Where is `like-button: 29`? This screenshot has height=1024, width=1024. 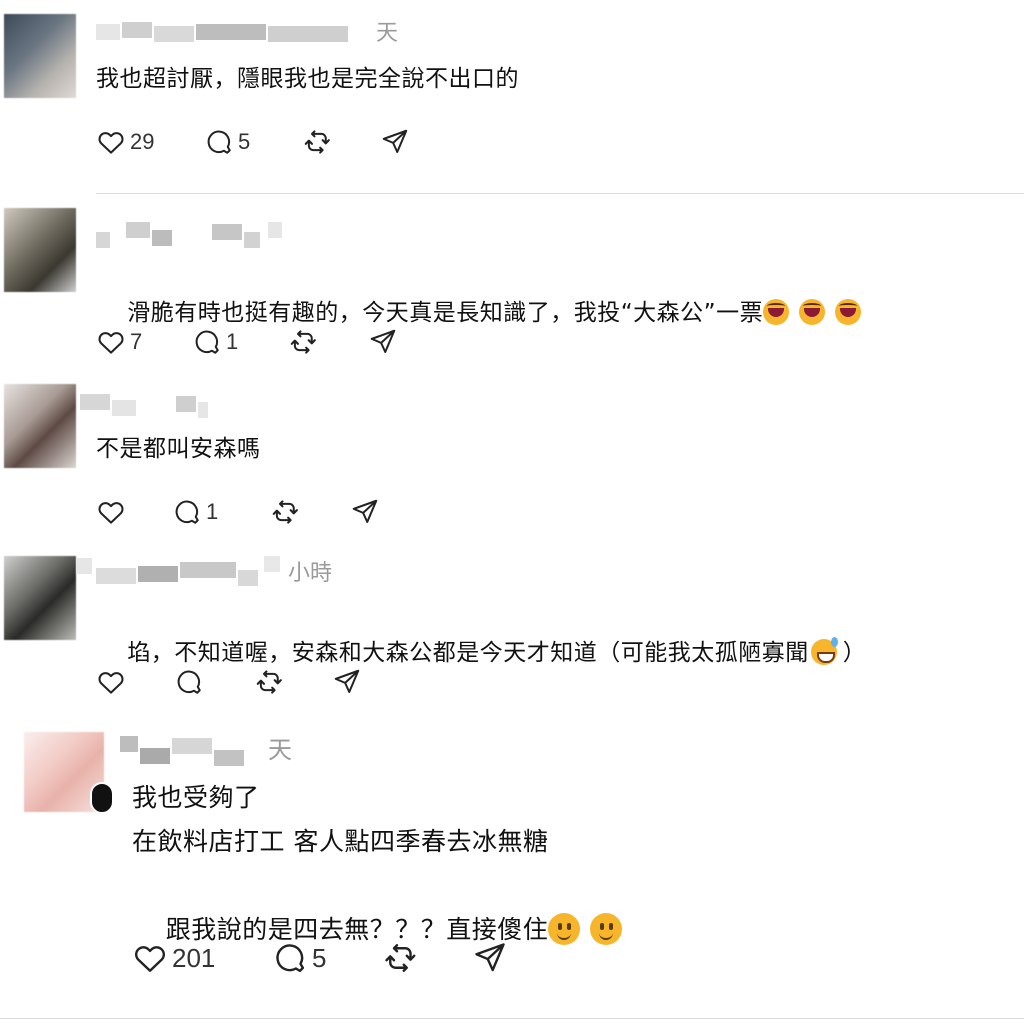
like-button: 29 is located at coordinates (125, 142).